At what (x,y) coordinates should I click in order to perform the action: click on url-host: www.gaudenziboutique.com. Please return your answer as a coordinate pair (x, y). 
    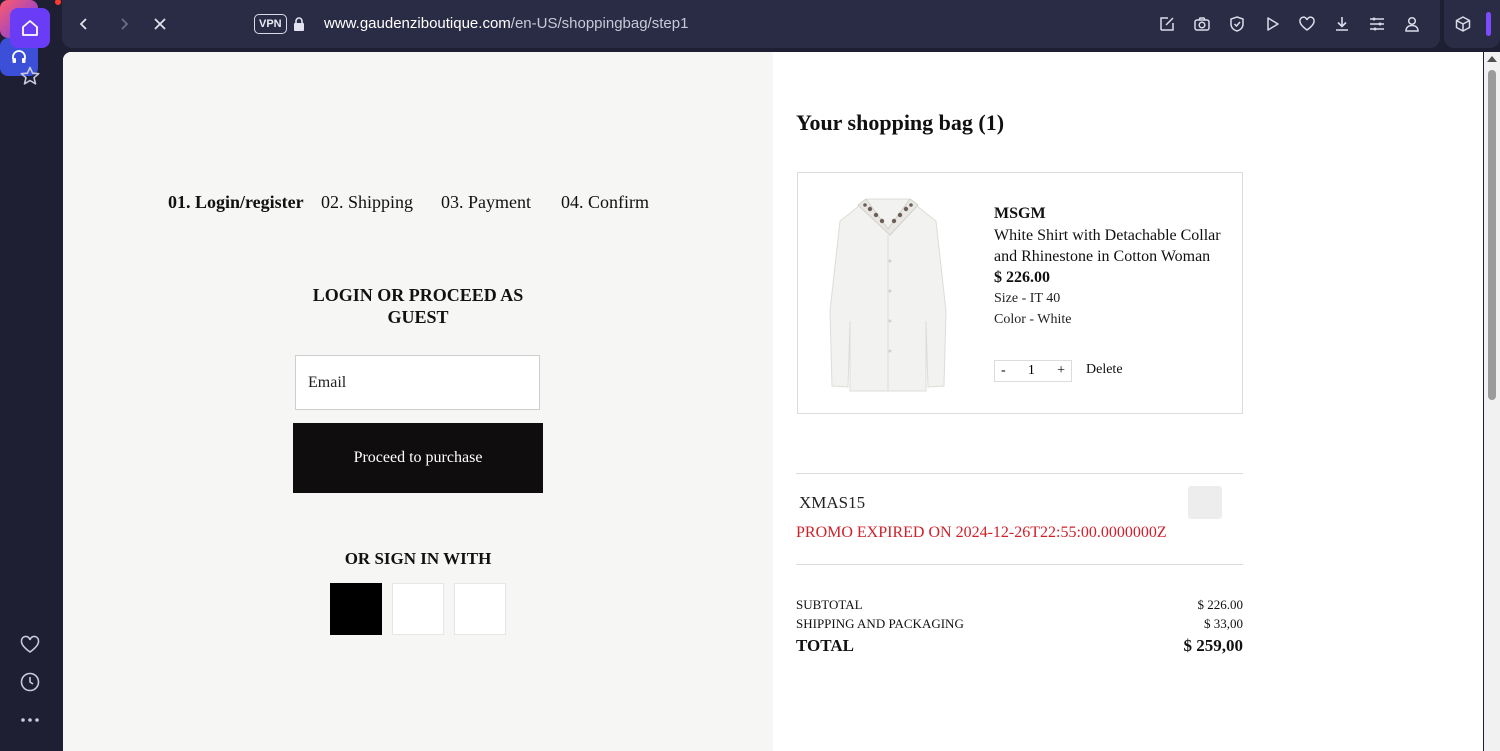
    Looking at the image, I should click on (417, 23).